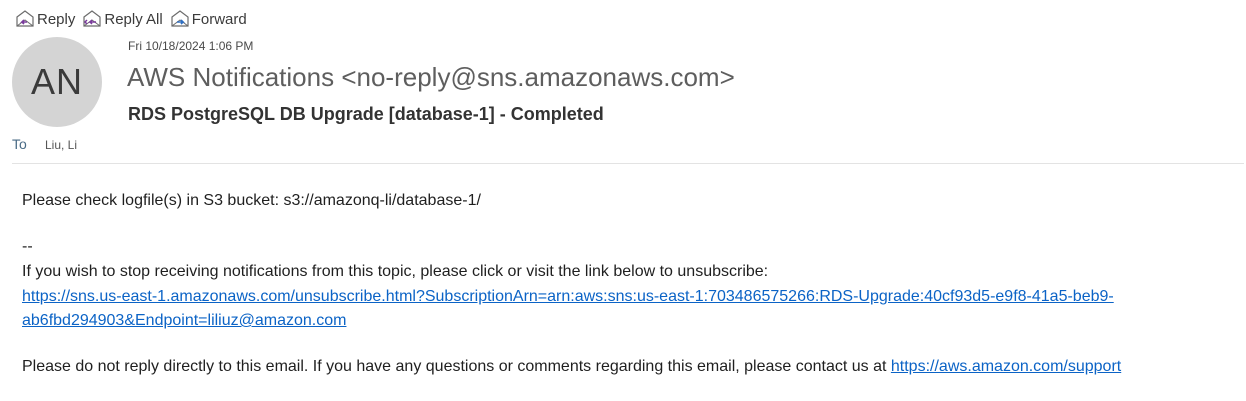 This screenshot has width=1246, height=401. What do you see at coordinates (56, 19) in the screenshot?
I see `reply-label: Reply` at bounding box center [56, 19].